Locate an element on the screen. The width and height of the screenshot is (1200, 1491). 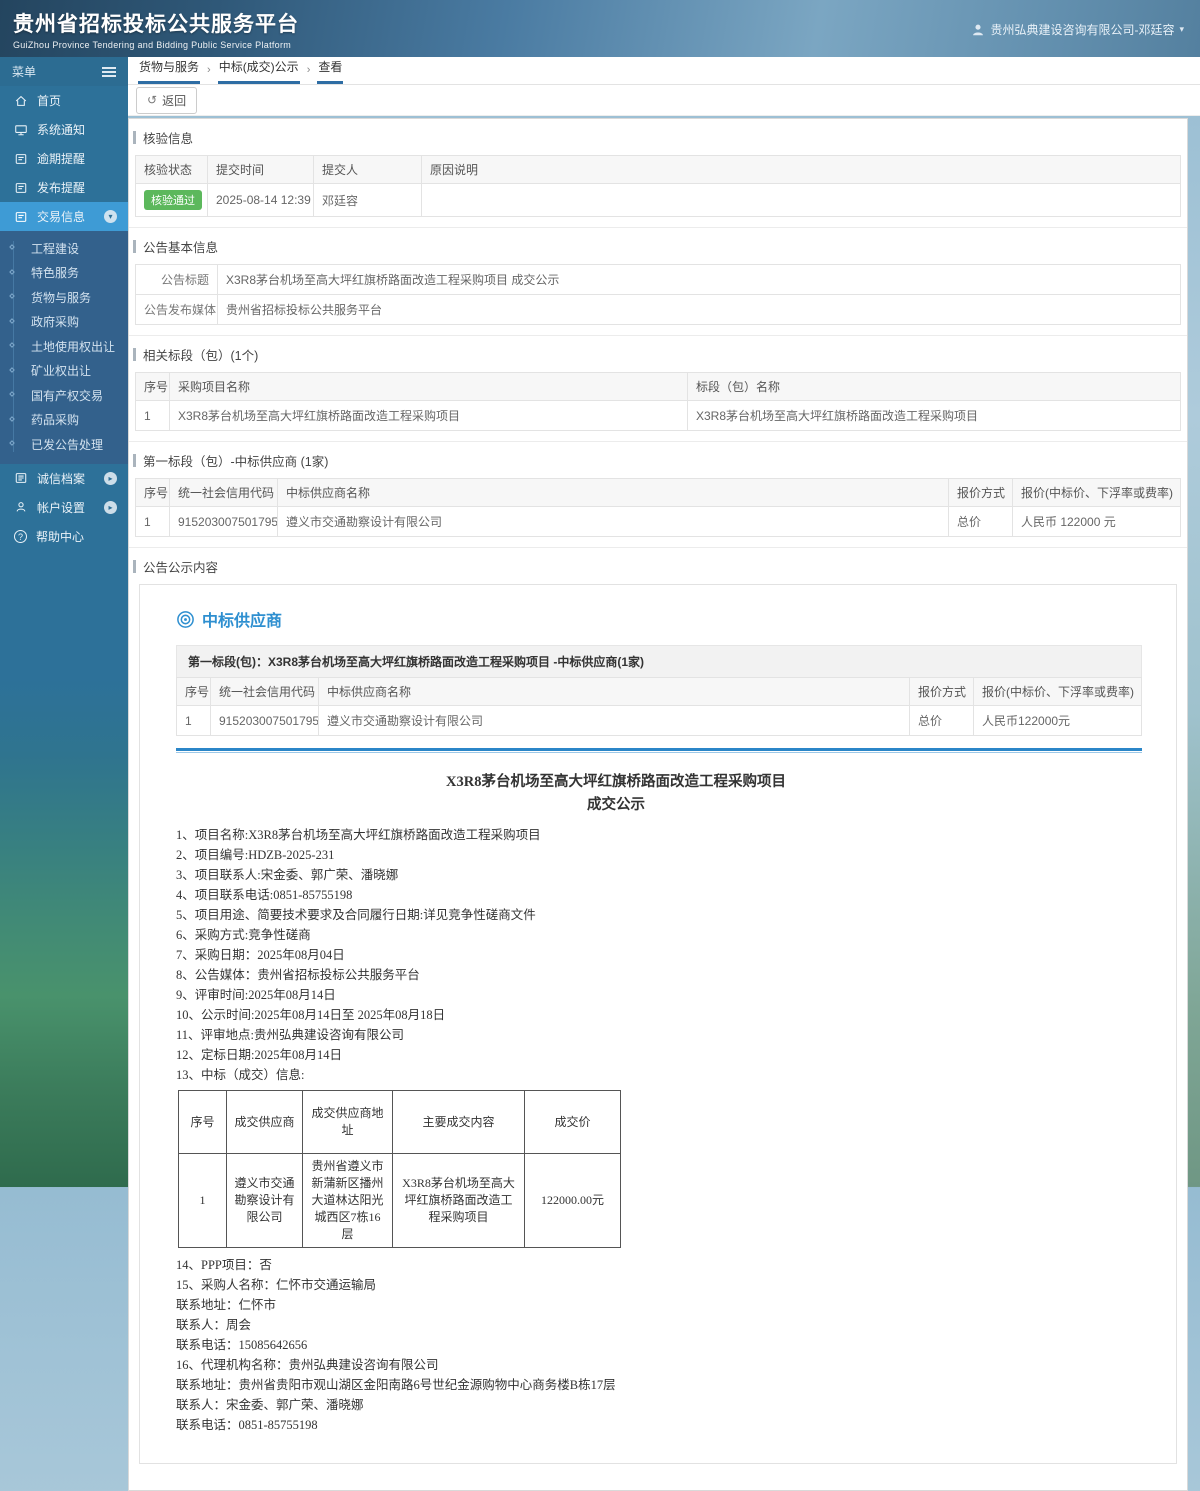
column-header: 核验状态 is located at coordinates (171, 169).